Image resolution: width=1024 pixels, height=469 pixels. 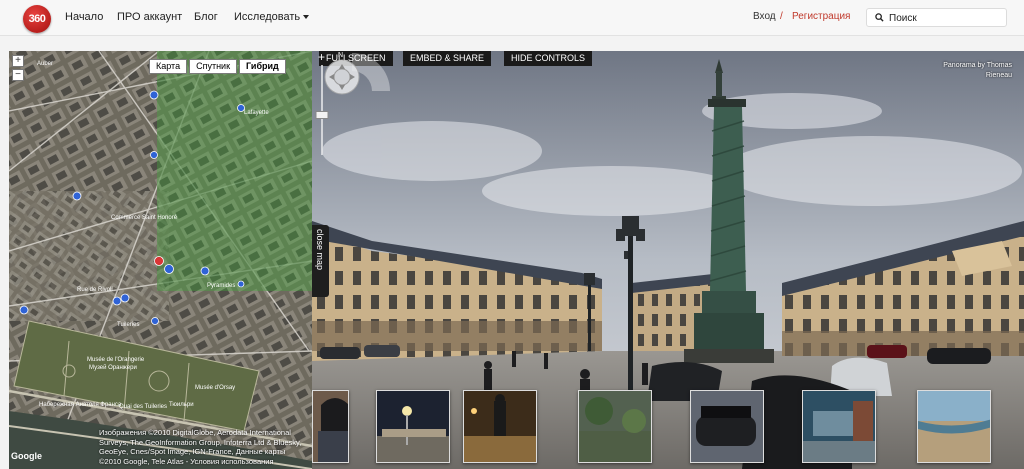 I want to click on register-link: Регистрация, so click(x=821, y=16).